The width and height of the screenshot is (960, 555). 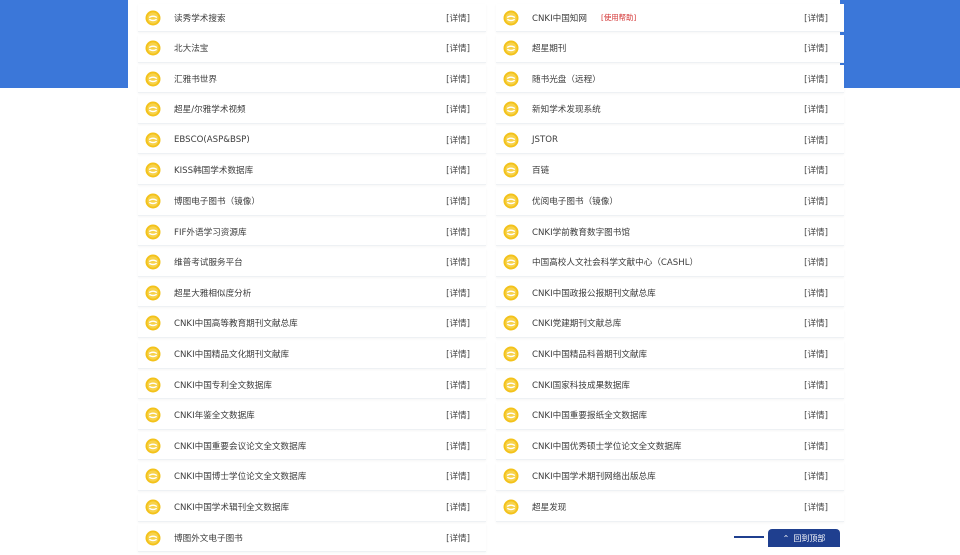 I want to click on database-item: 超星/尔雅学术视频 [详情], so click(x=312, y=109).